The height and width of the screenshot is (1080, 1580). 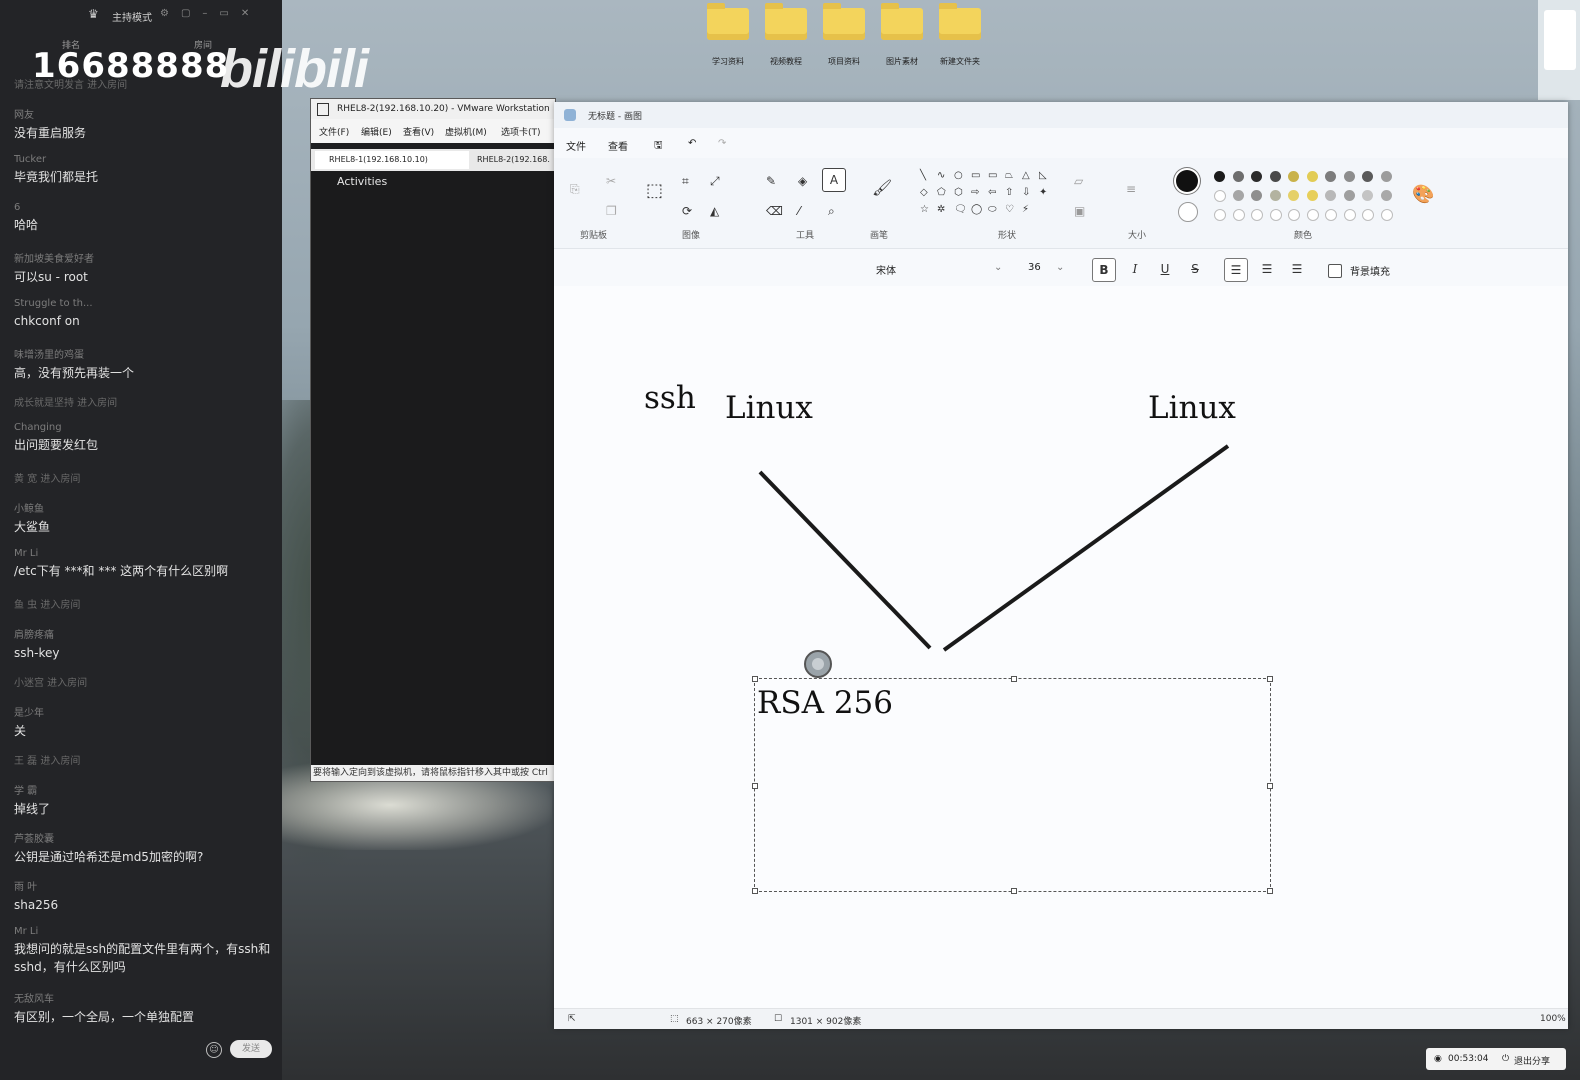 I want to click on shape-option-icon: △, so click(x=1026, y=175).